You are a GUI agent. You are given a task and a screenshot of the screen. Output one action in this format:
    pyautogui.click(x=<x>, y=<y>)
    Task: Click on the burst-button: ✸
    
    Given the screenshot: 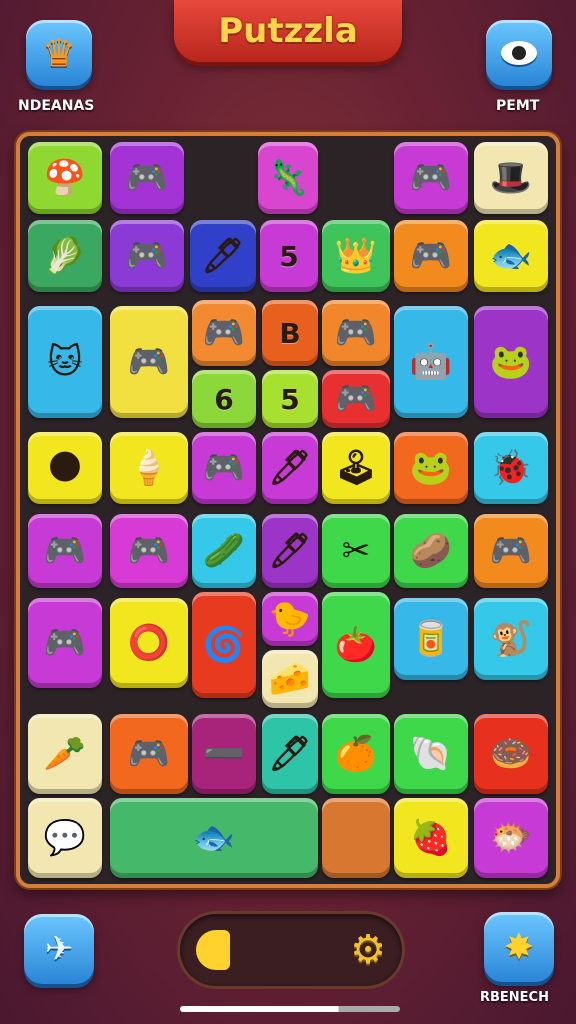 What is the action you would take?
    pyautogui.click(x=519, y=947)
    